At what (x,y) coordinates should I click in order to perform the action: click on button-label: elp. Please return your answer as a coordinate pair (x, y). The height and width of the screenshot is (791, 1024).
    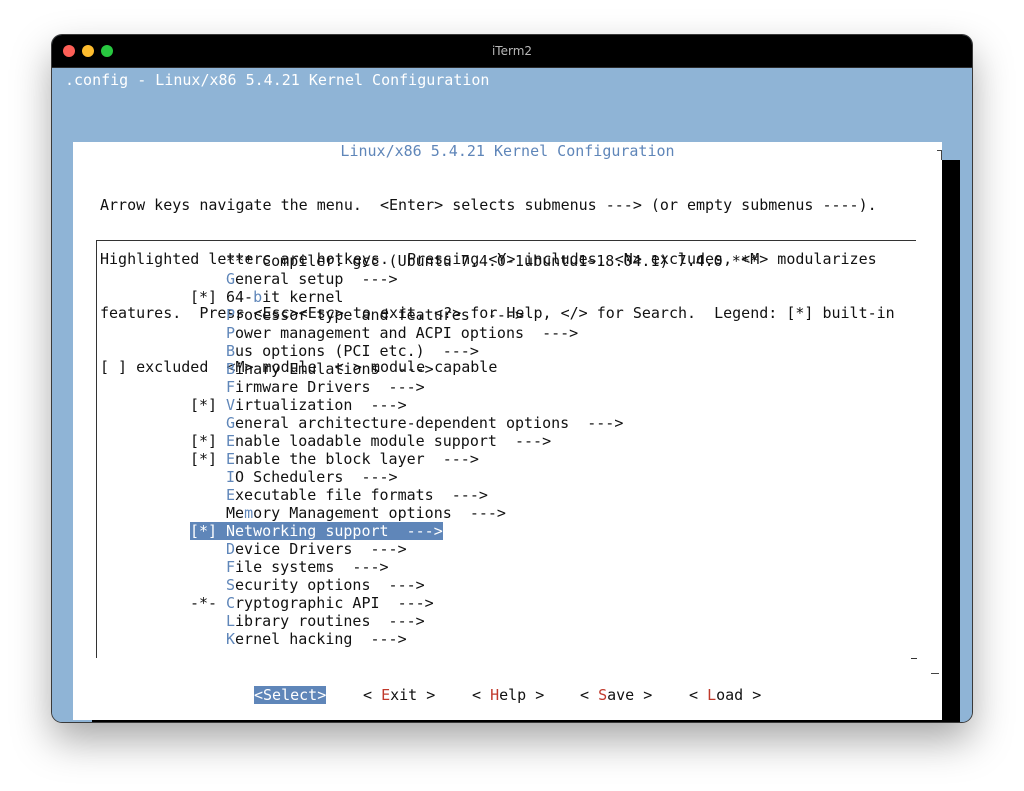
    Looking at the image, I should click on (513, 695).